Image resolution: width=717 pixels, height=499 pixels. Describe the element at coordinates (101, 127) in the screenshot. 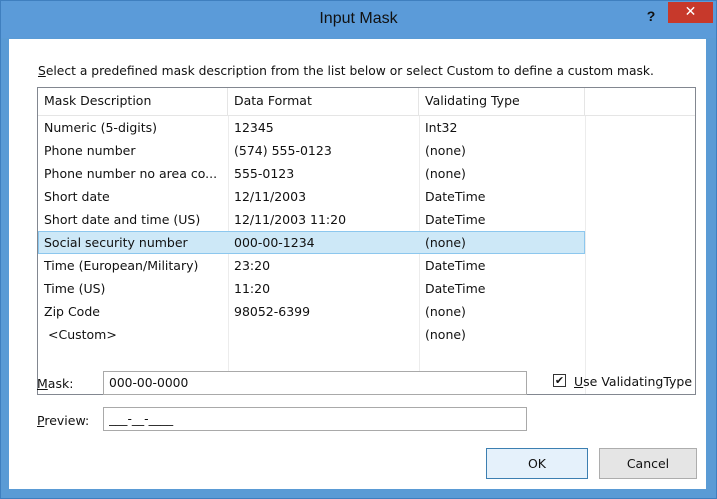

I see `mask-description-cell: Numeric (5-digits)` at that location.